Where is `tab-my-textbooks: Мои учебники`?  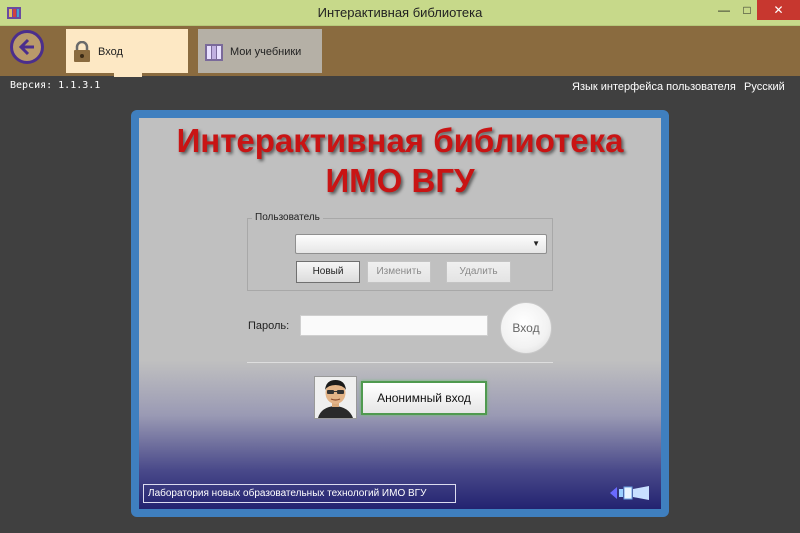
tab-my-textbooks: Мои учебники is located at coordinates (260, 51).